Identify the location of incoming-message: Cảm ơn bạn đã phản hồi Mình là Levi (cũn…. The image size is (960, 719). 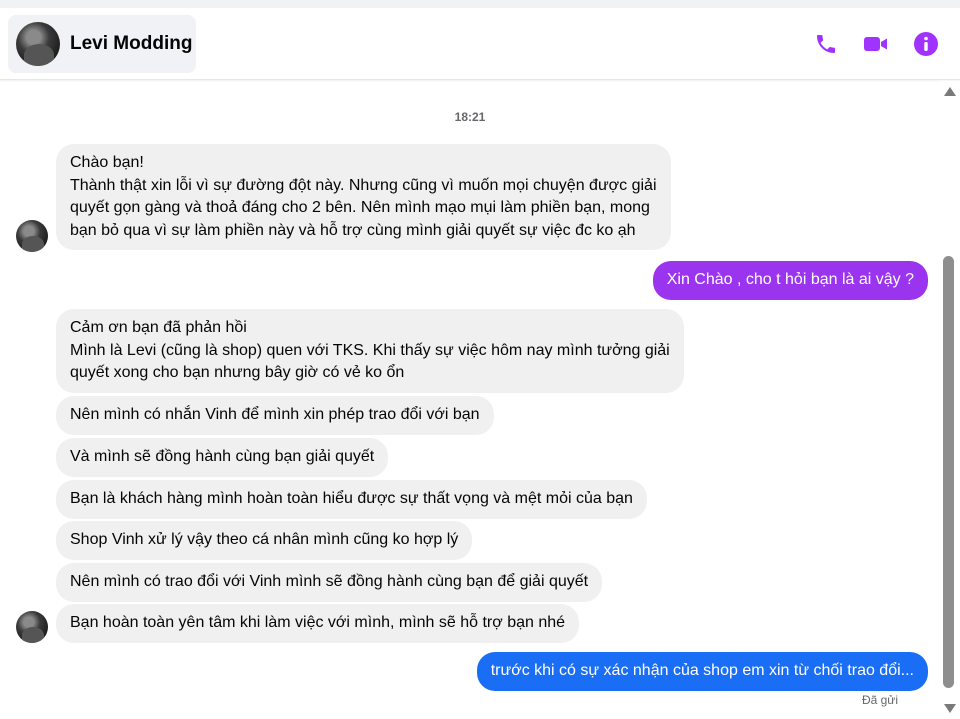
(370, 351).